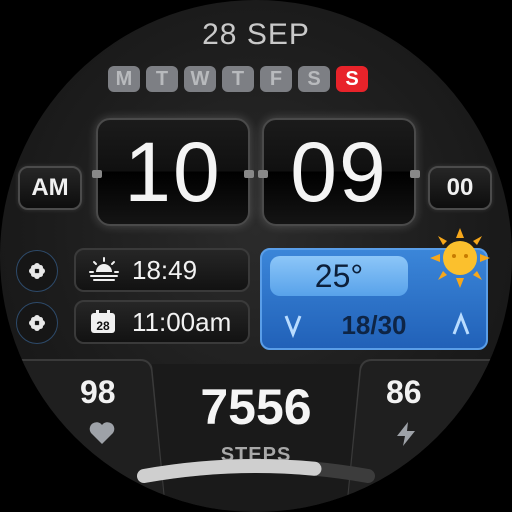  What do you see at coordinates (256, 34) in the screenshot?
I see `date-label: 28 SEP` at bounding box center [256, 34].